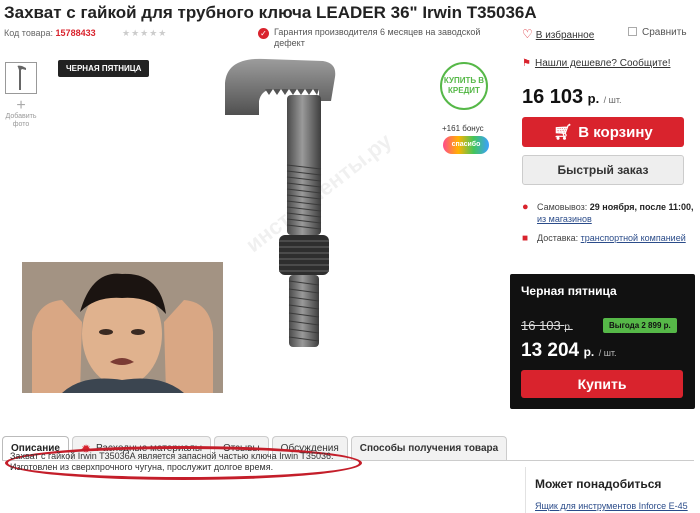 The width and height of the screenshot is (700, 513). I want to click on related-product-link: Ящик для инструментов Inforce E-45, so click(611, 506).